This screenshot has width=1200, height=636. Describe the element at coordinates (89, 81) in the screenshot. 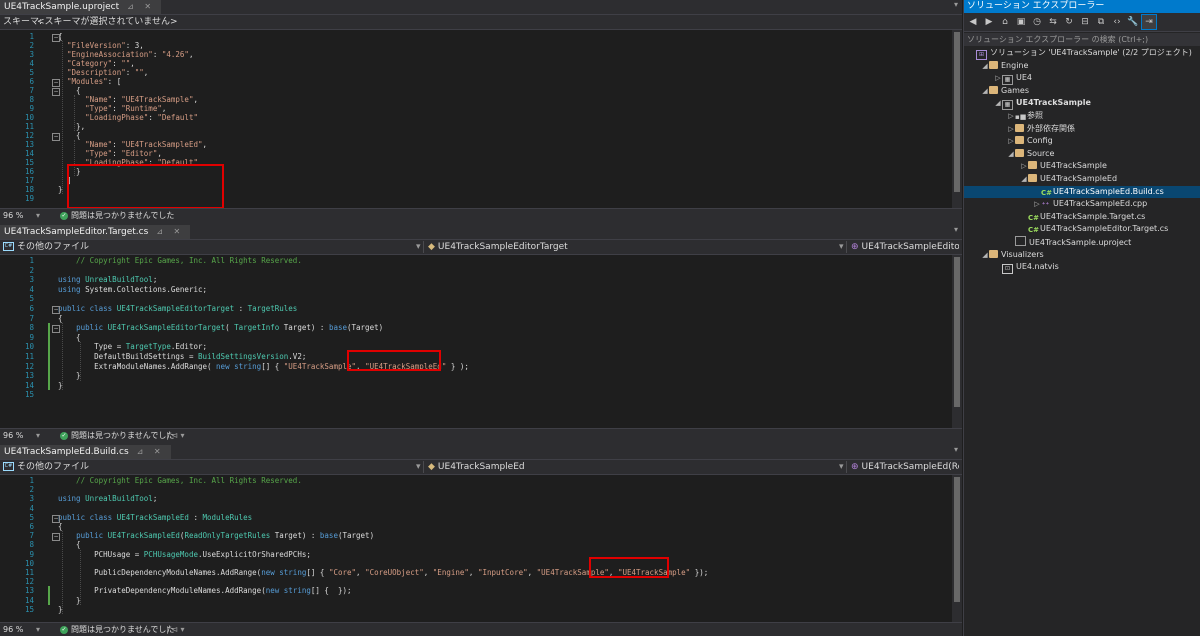

I see `code-line: "Modules": [` at that location.